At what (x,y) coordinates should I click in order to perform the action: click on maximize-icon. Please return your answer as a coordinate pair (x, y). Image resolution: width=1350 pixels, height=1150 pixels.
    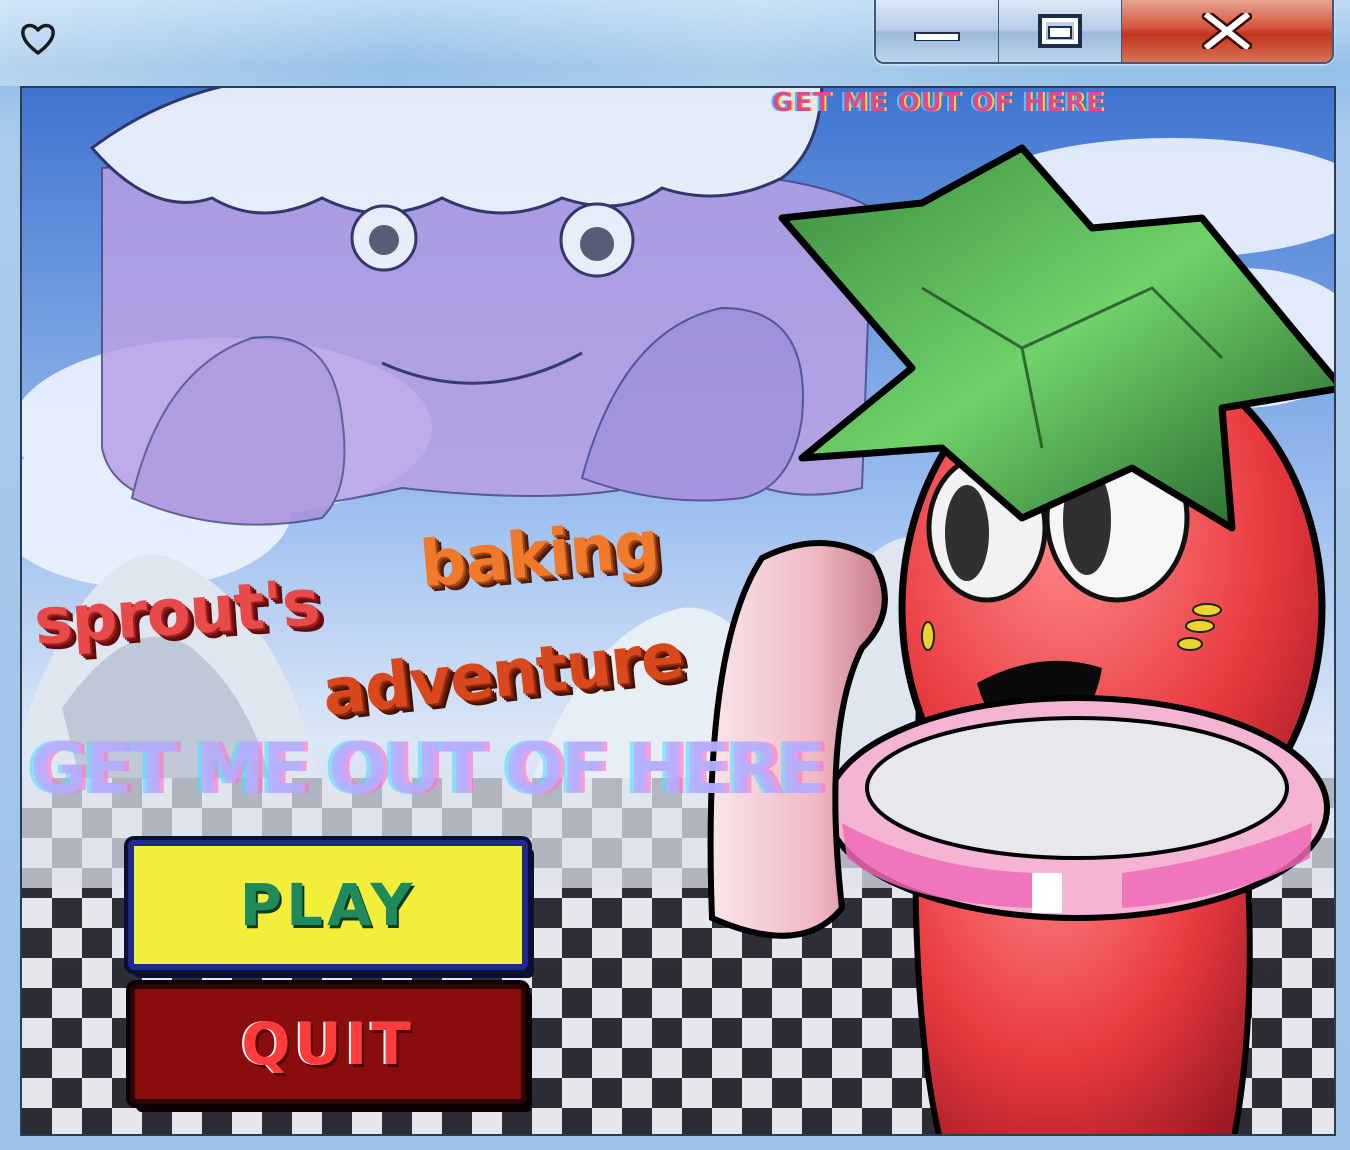
    Looking at the image, I should click on (1060, 31).